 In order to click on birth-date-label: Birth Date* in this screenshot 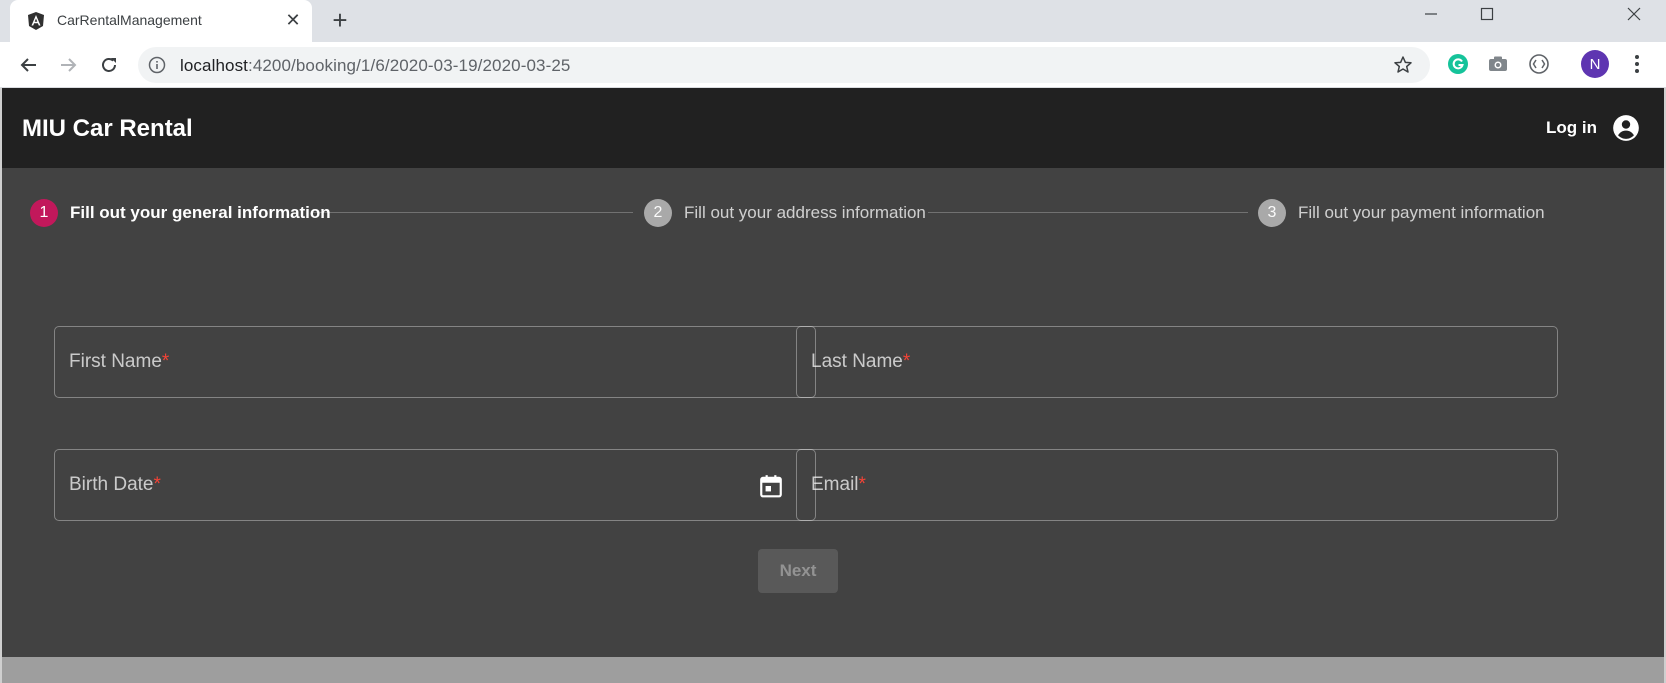, I will do `click(115, 484)`.